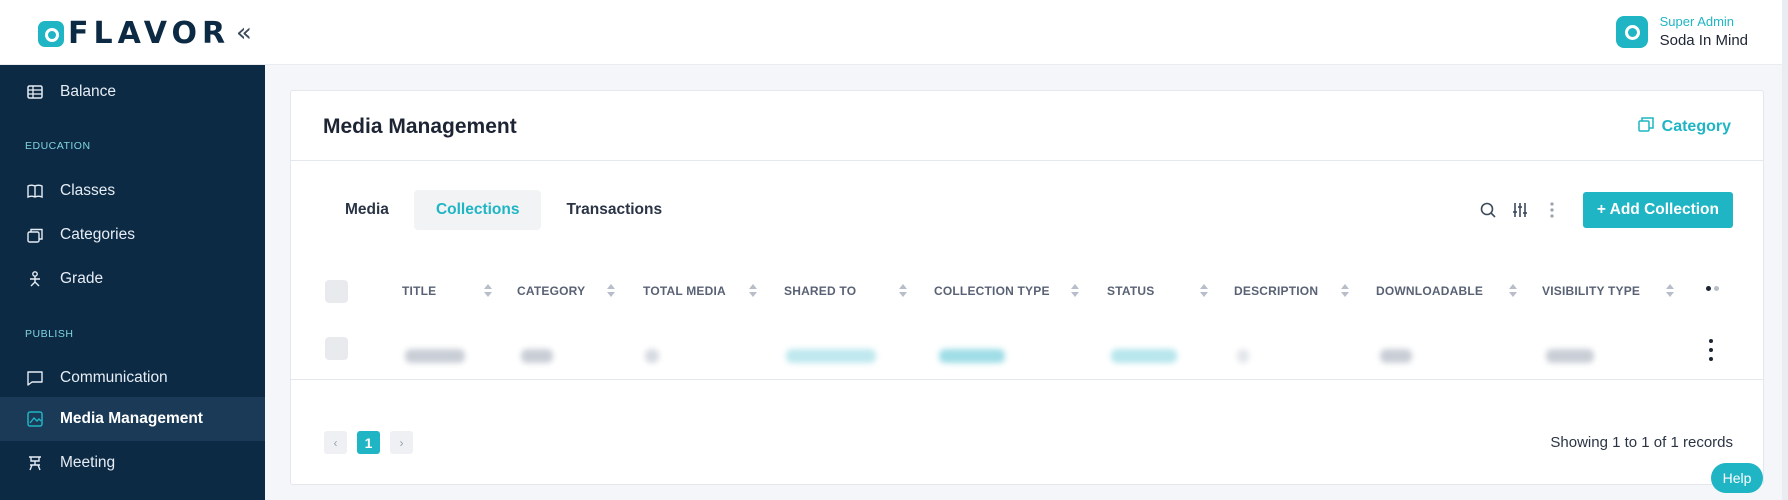 Image resolution: width=1788 pixels, height=500 pixels. I want to click on column-total-media: TOTAL MEDIA, so click(684, 291).